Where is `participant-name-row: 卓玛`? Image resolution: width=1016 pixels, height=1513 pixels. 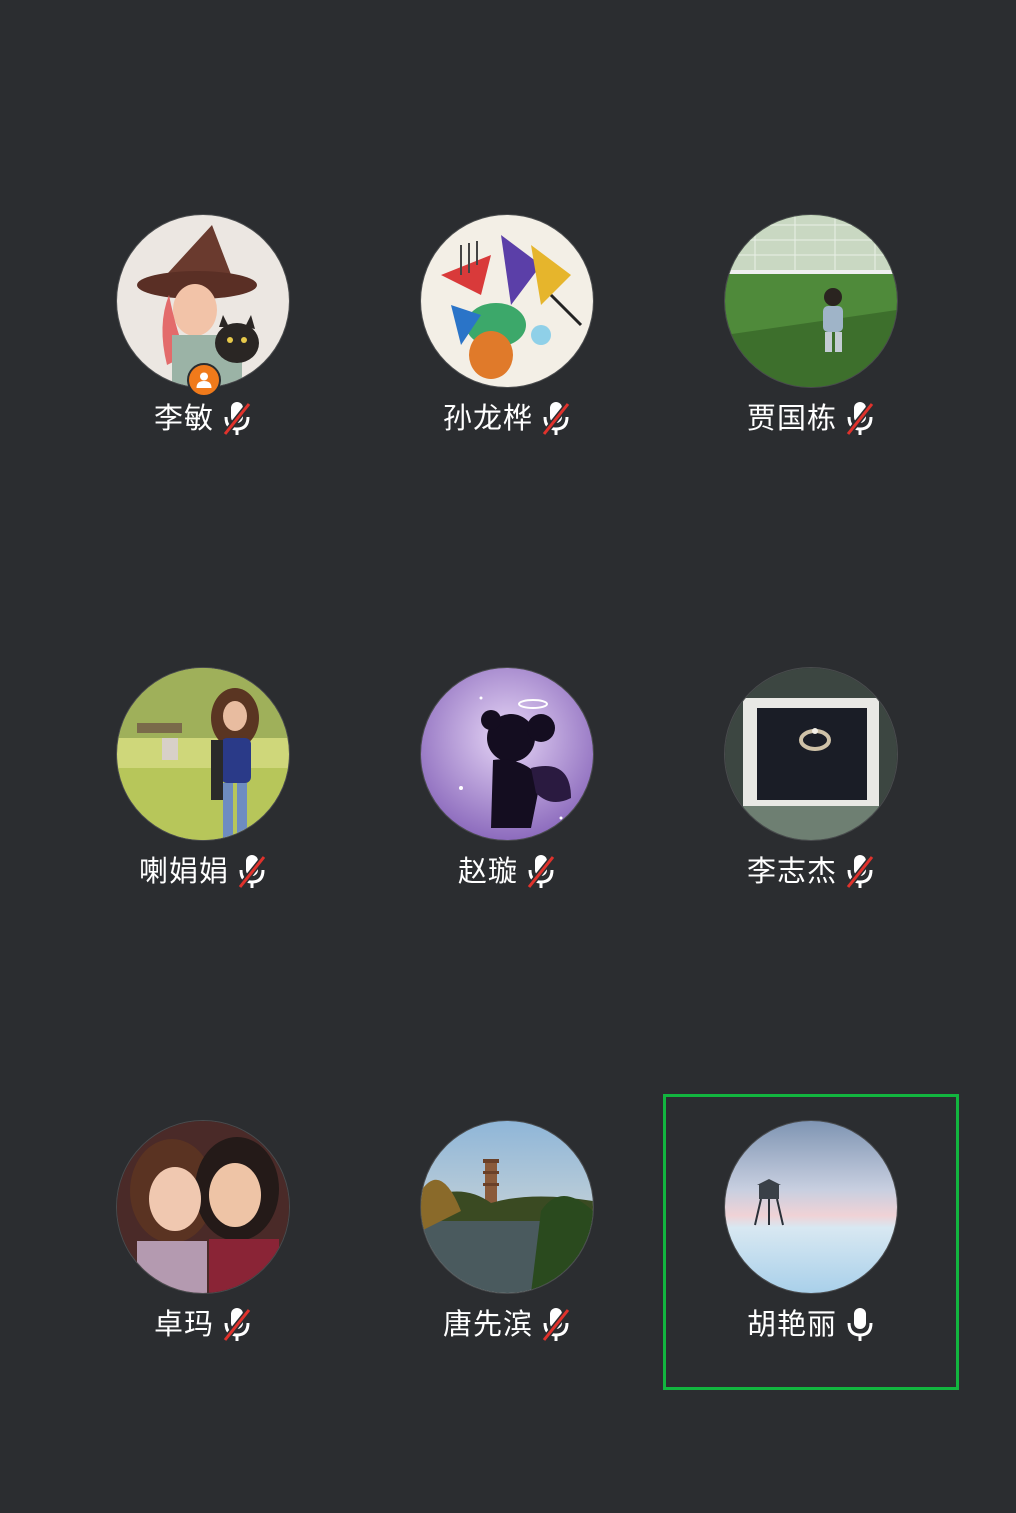 participant-name-row: 卓玛 is located at coordinates (204, 1324).